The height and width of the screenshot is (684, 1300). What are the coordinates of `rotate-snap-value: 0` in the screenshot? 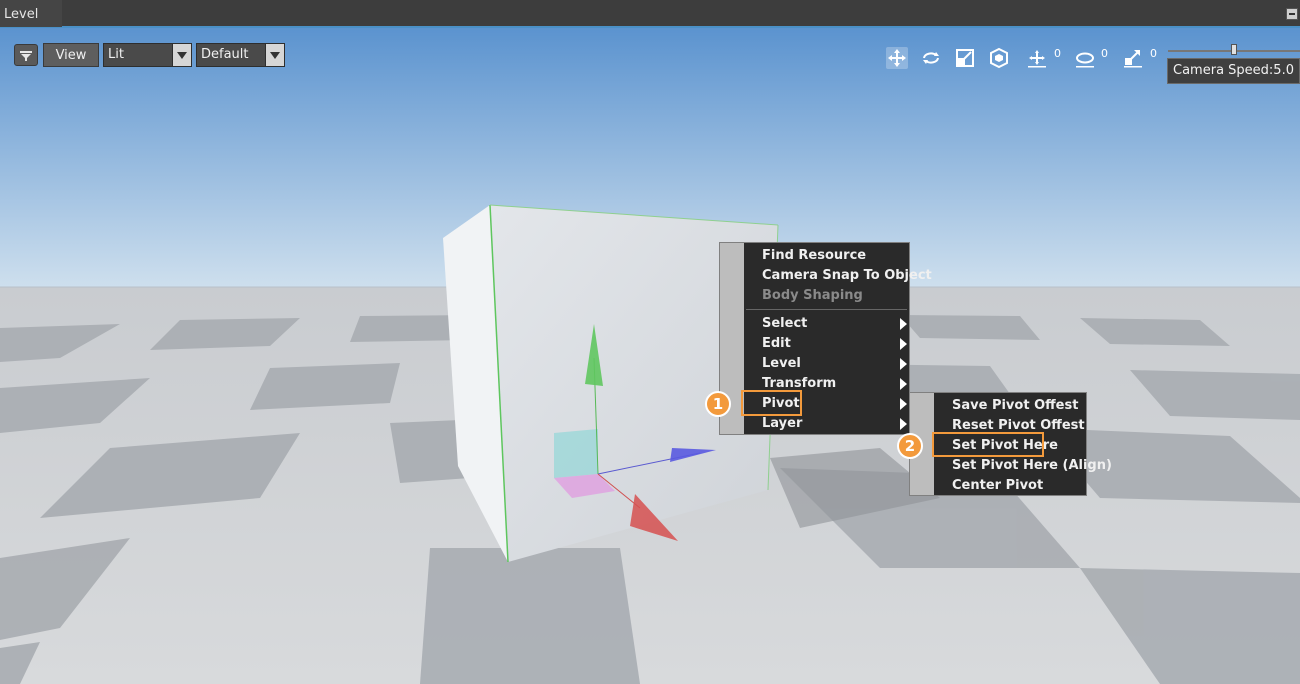 It's located at (1104, 53).